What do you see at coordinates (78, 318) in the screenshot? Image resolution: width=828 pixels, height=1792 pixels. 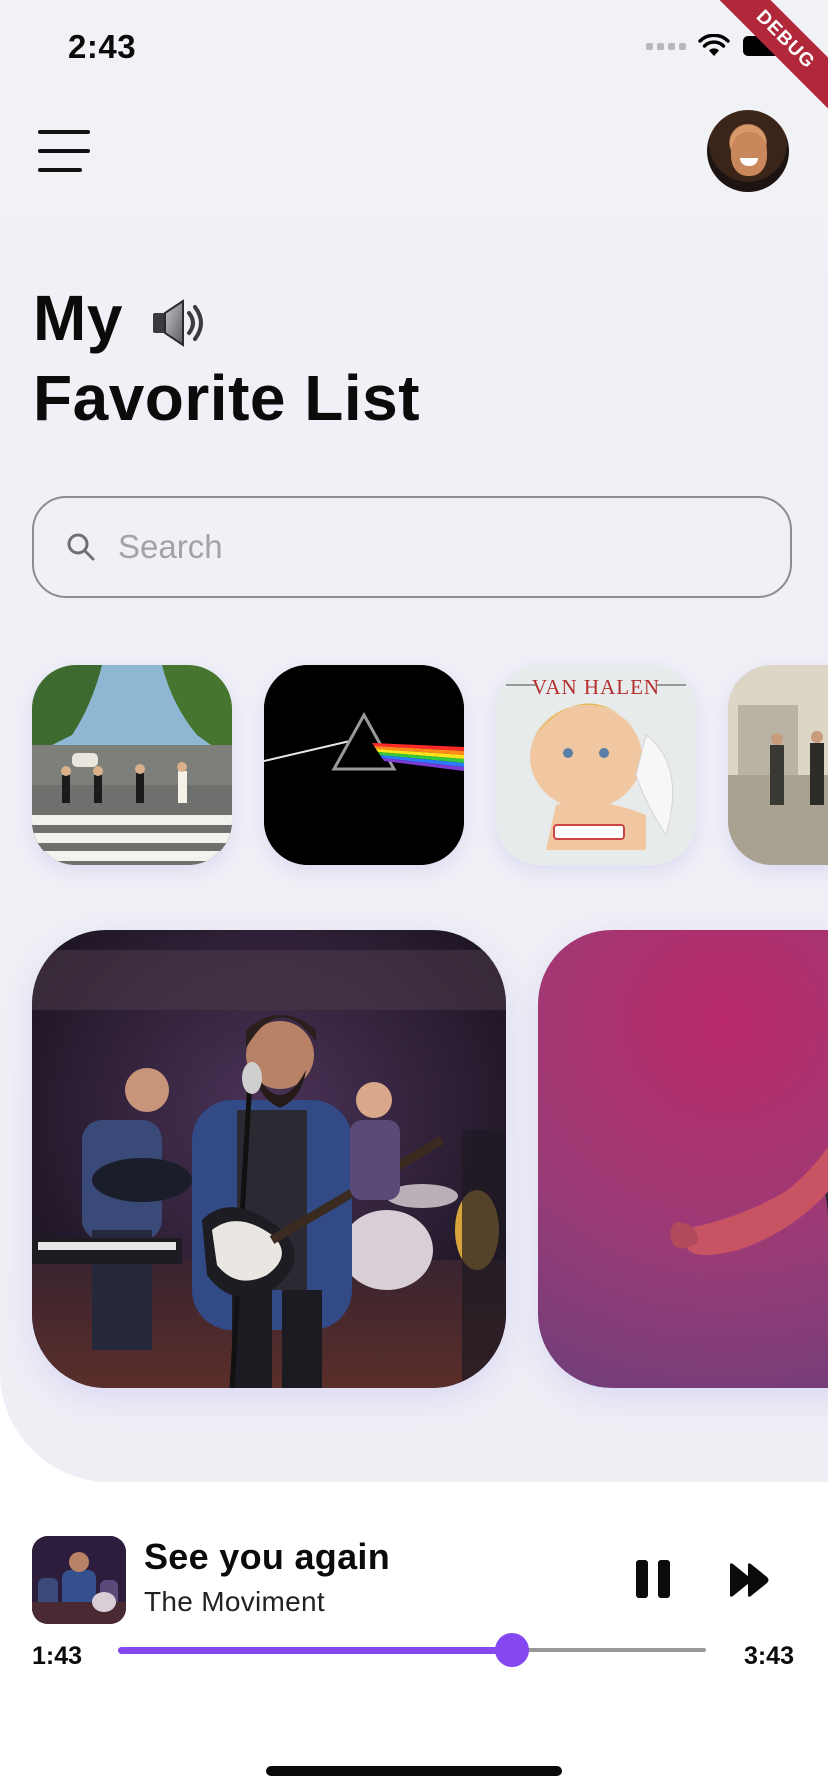 I see `title-line-1: My` at bounding box center [78, 318].